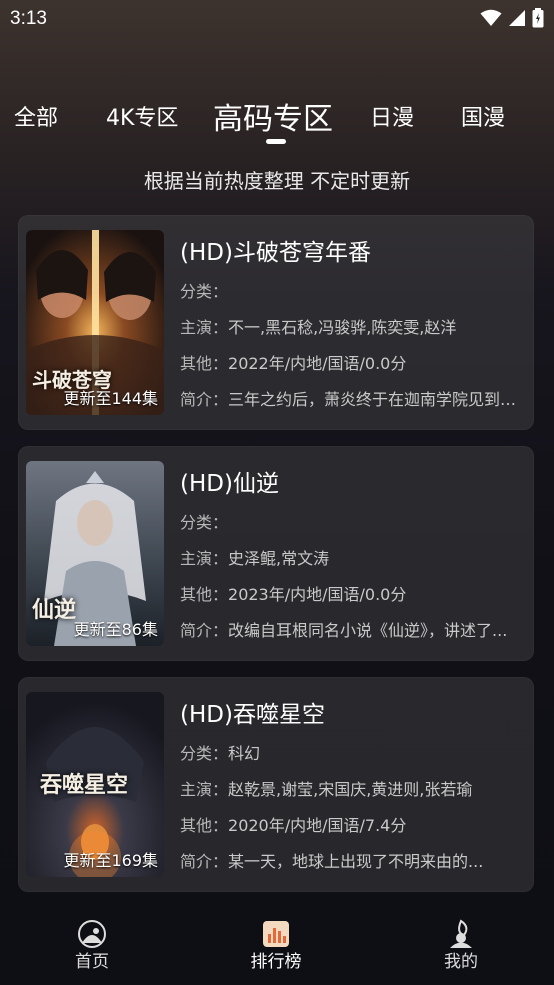 The height and width of the screenshot is (985, 554). What do you see at coordinates (276, 934) in the screenshot?
I see `ranking-icon` at bounding box center [276, 934].